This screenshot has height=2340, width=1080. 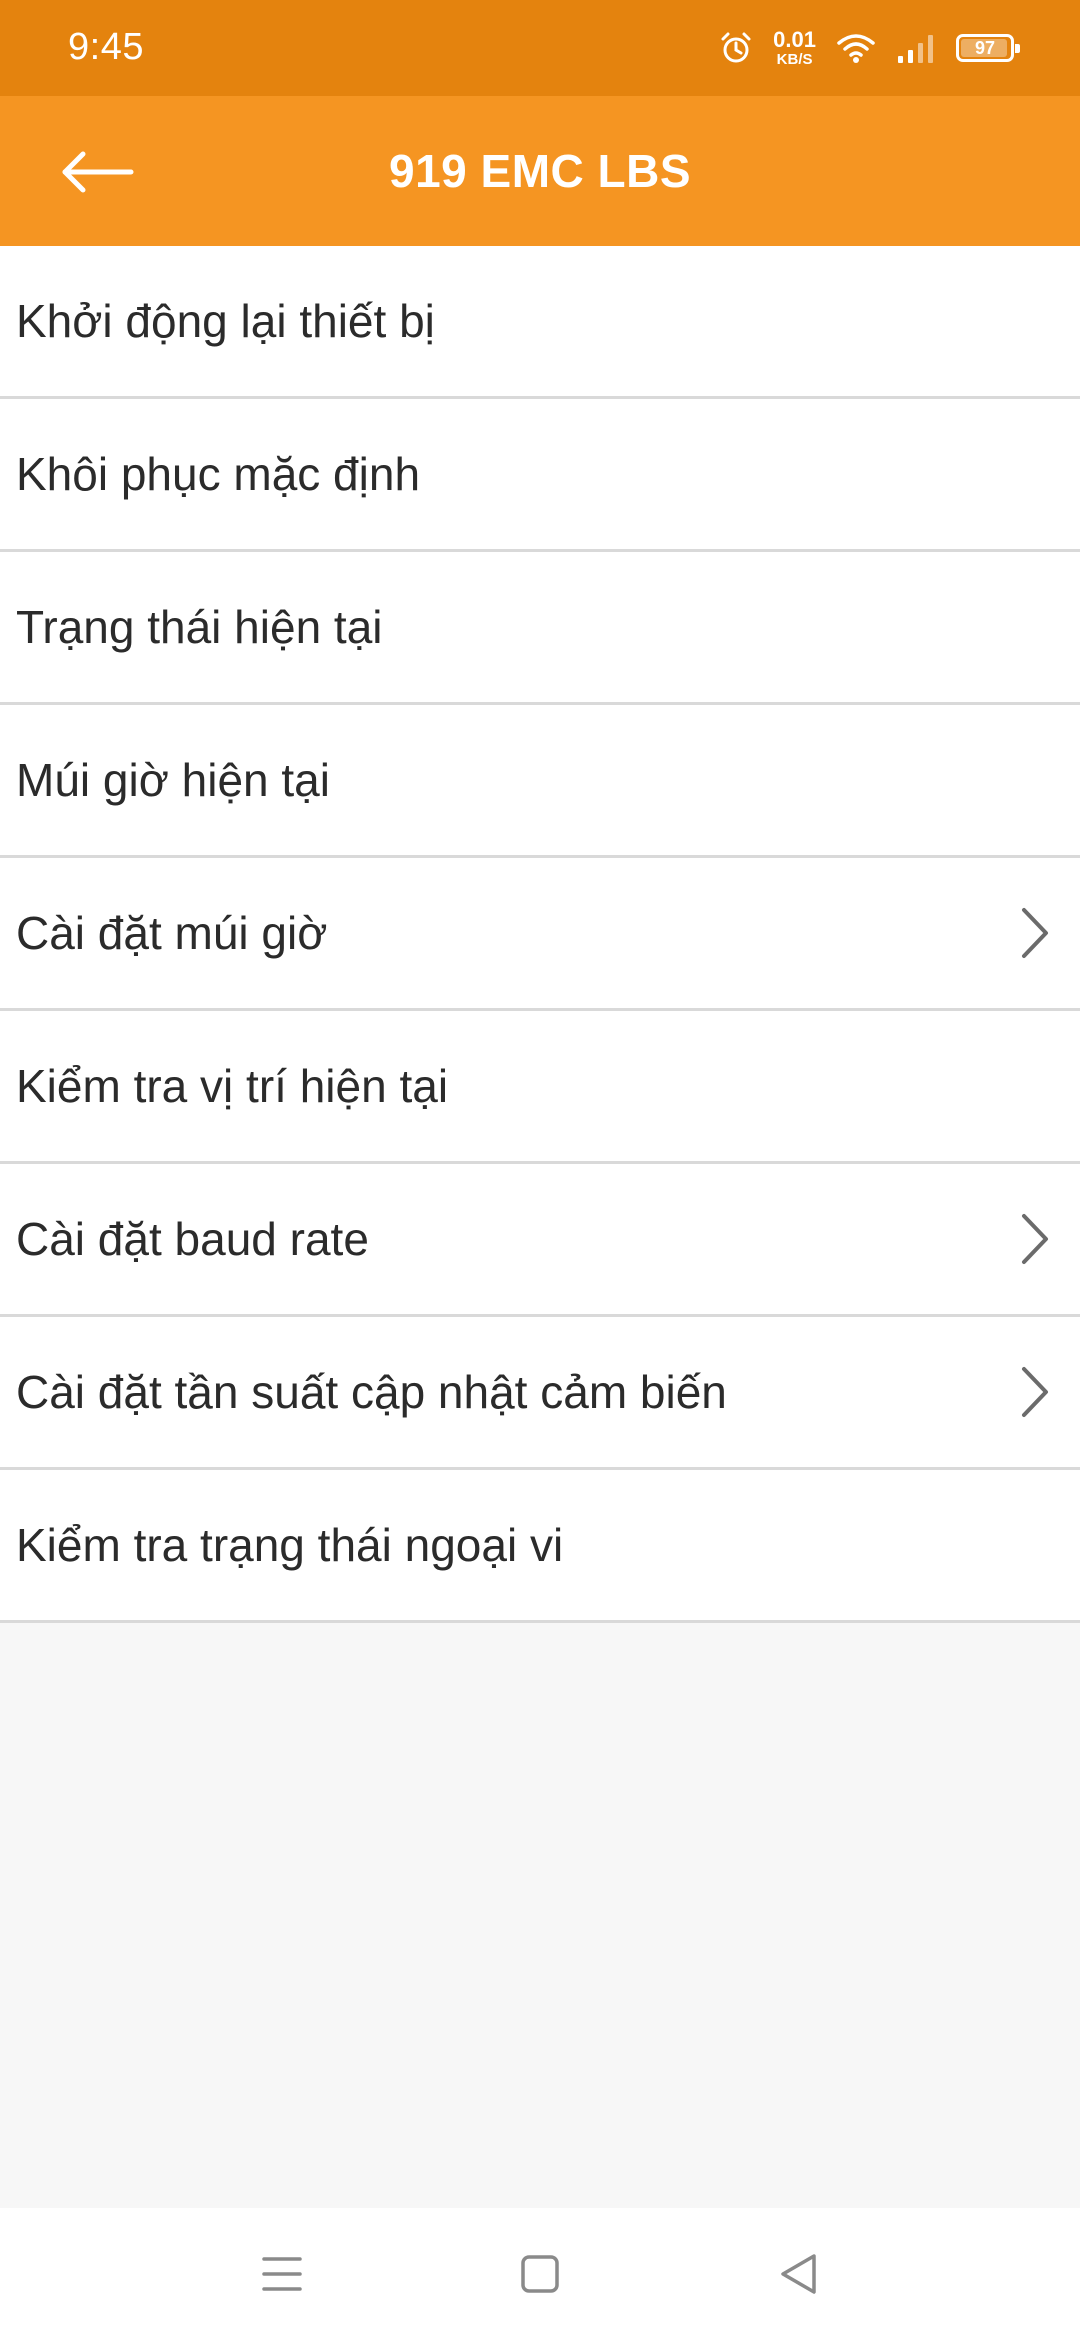 What do you see at coordinates (915, 49) in the screenshot?
I see `signal-icon` at bounding box center [915, 49].